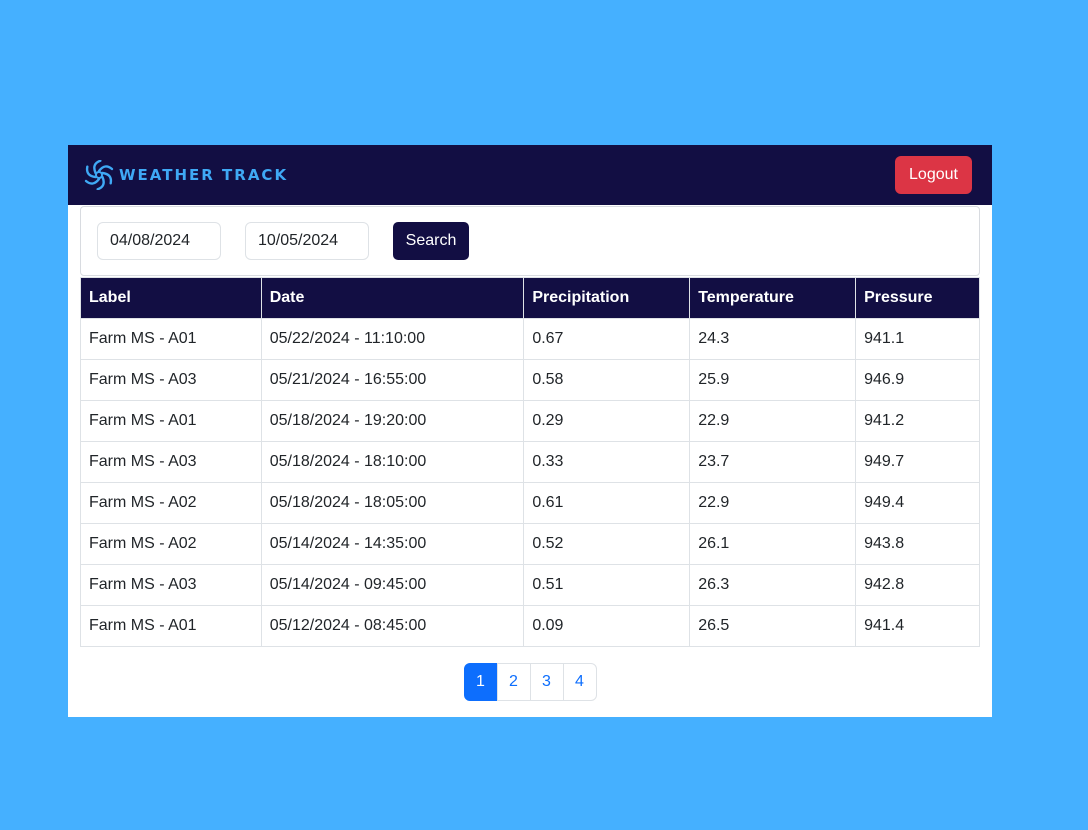  I want to click on column-header-precipitation: Precipitation, so click(607, 298).